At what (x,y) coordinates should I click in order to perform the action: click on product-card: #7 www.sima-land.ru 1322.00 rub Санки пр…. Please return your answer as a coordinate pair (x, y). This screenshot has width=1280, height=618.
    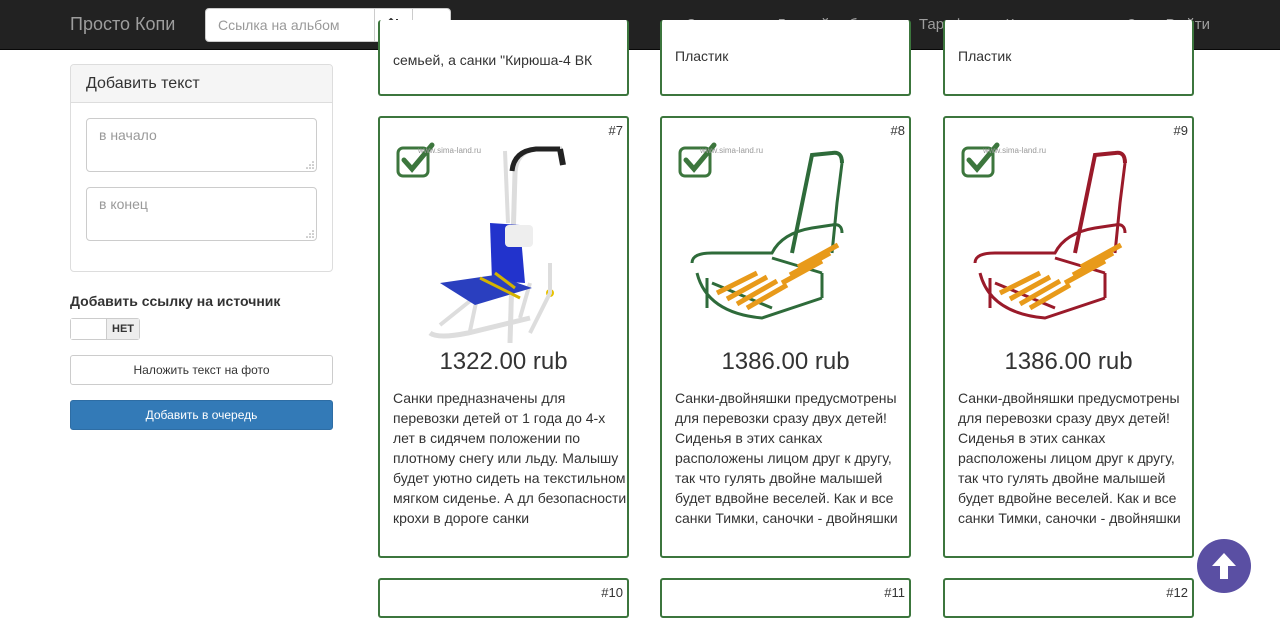
    Looking at the image, I should click on (503, 337).